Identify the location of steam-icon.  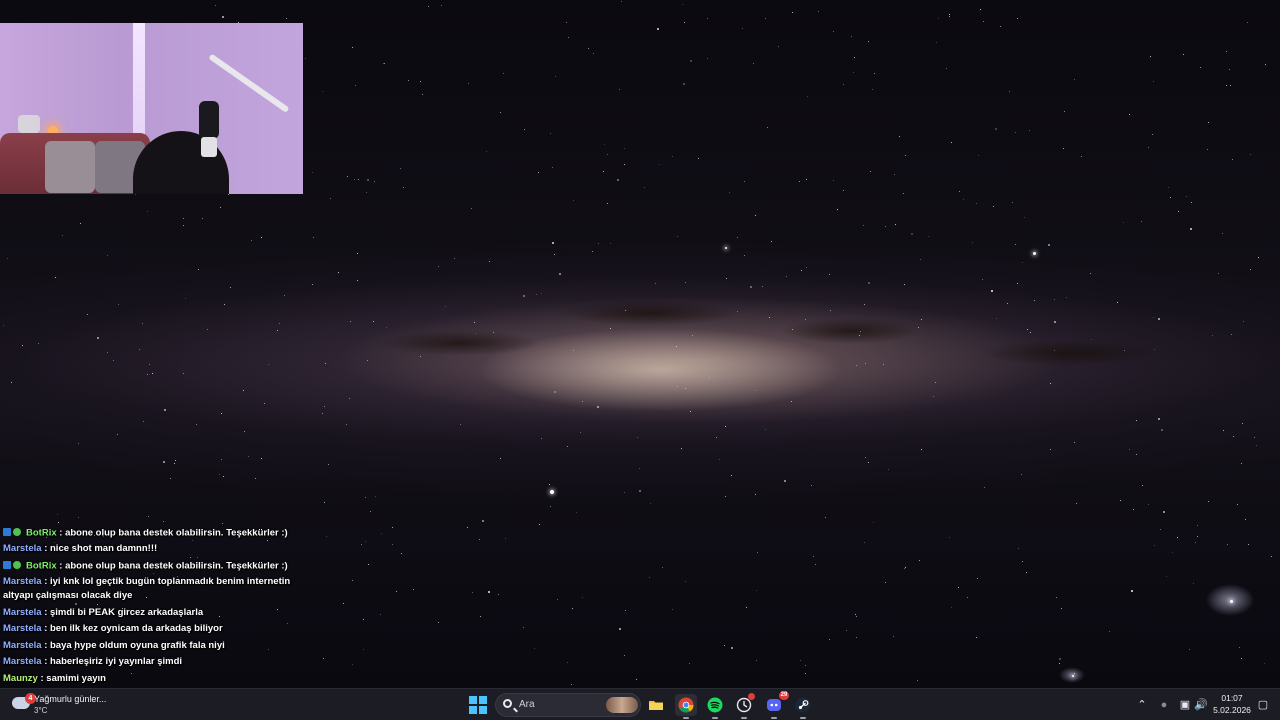
(803, 705).